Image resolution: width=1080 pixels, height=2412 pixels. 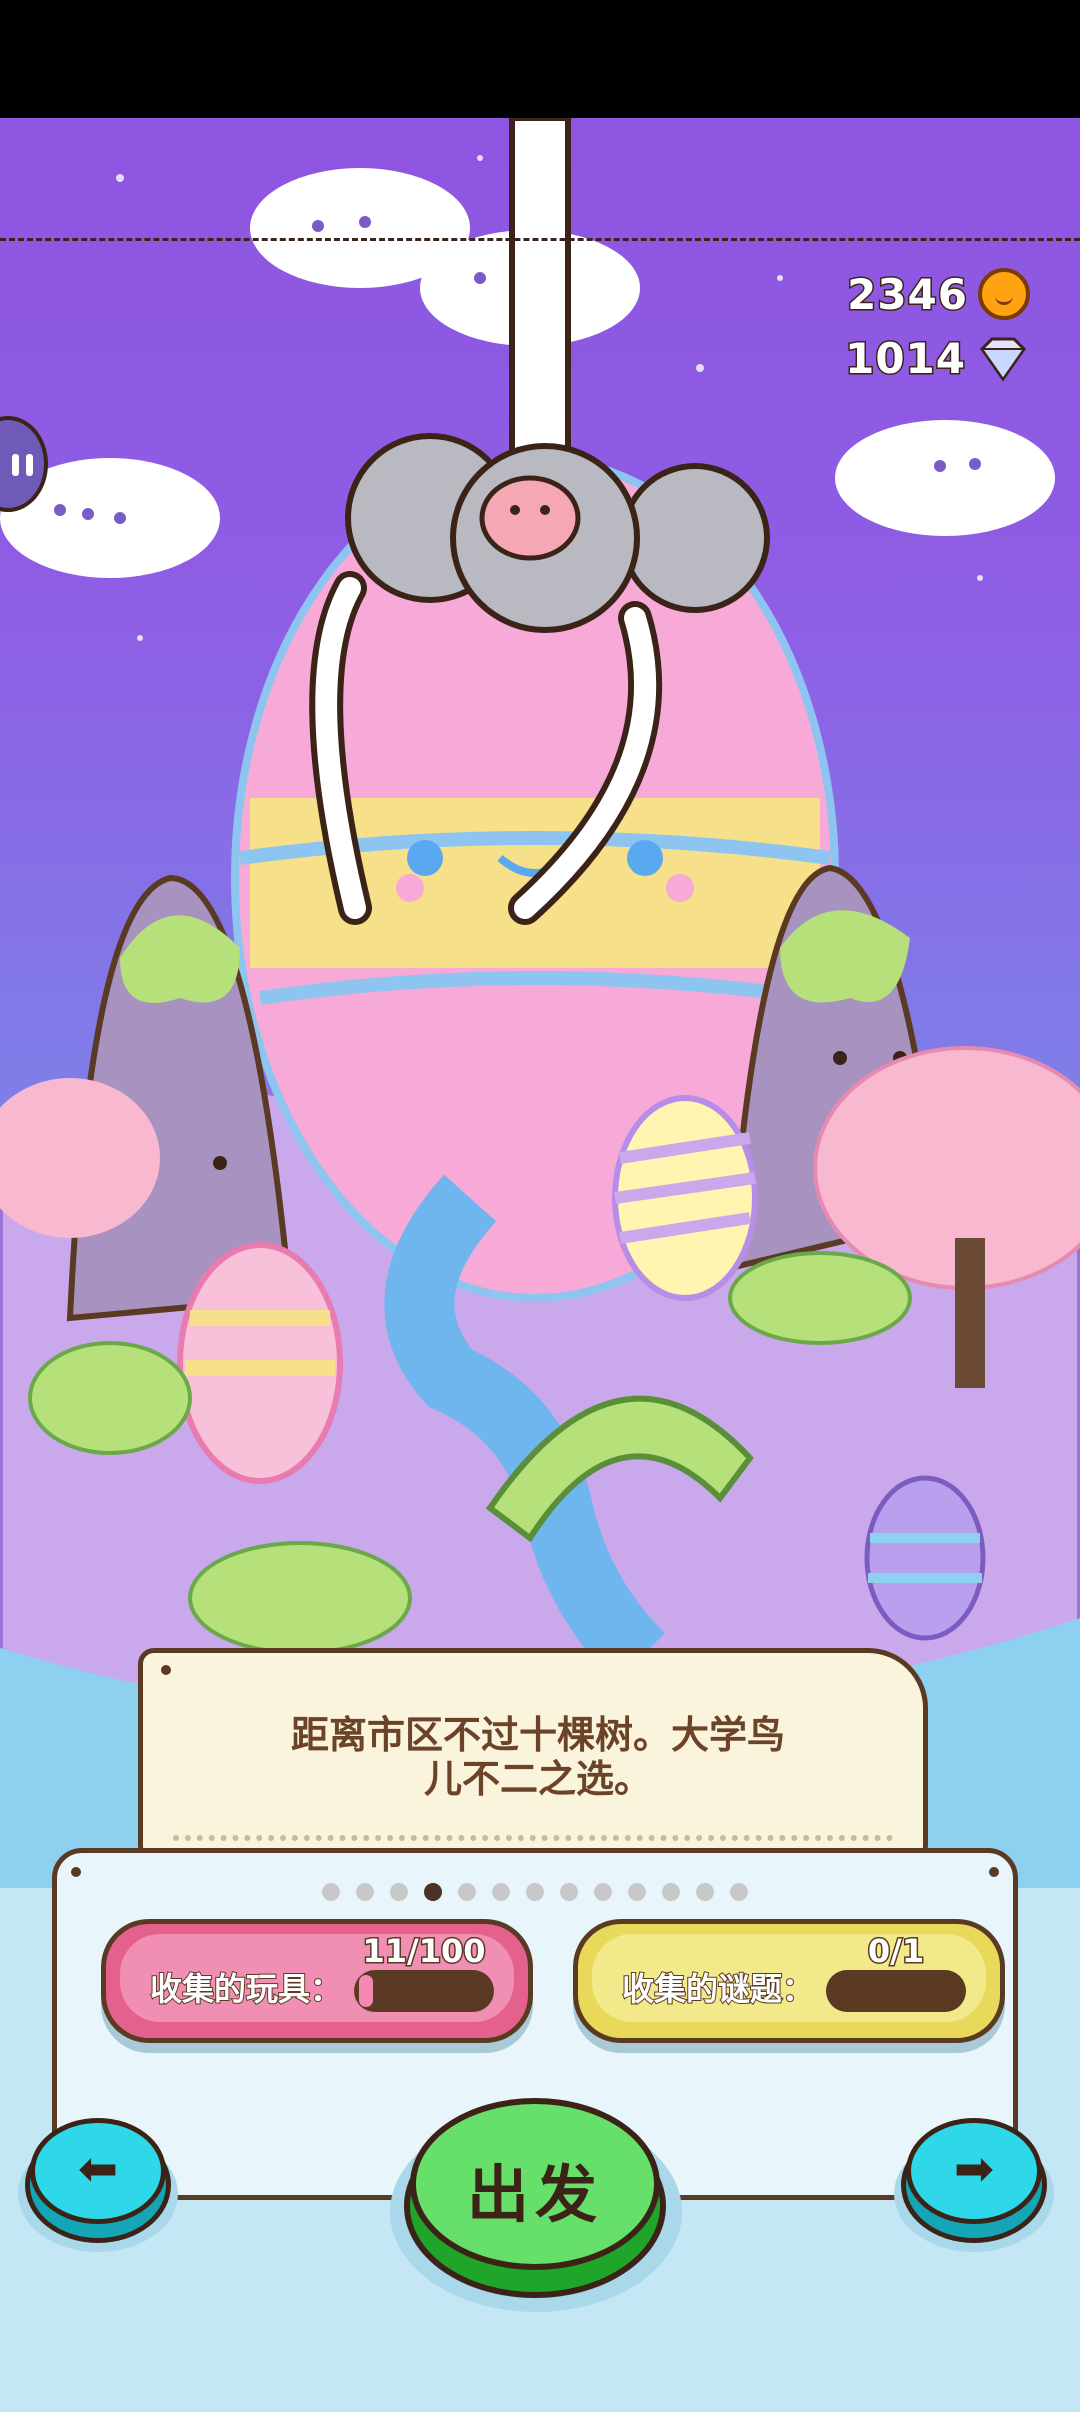 What do you see at coordinates (366, 1991) in the screenshot?
I see `toys-progress-fill` at bounding box center [366, 1991].